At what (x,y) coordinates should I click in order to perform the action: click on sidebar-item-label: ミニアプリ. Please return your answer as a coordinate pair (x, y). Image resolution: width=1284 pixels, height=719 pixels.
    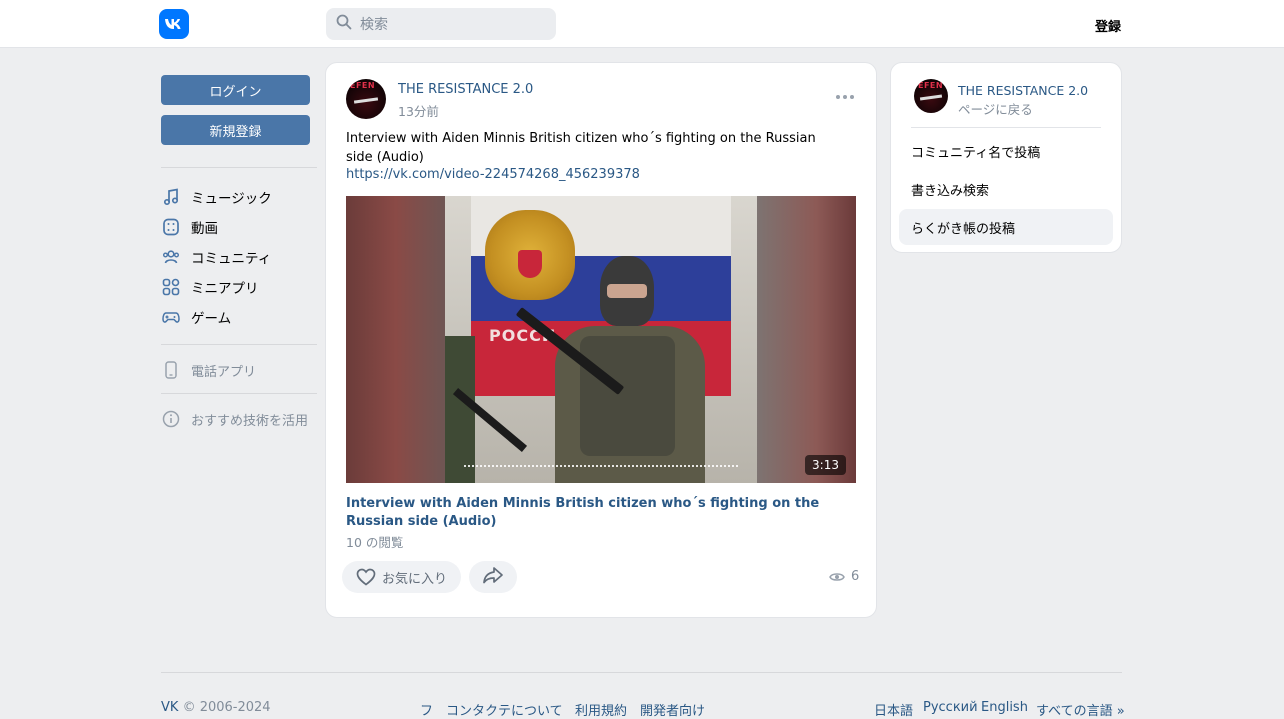
    Looking at the image, I should click on (225, 289).